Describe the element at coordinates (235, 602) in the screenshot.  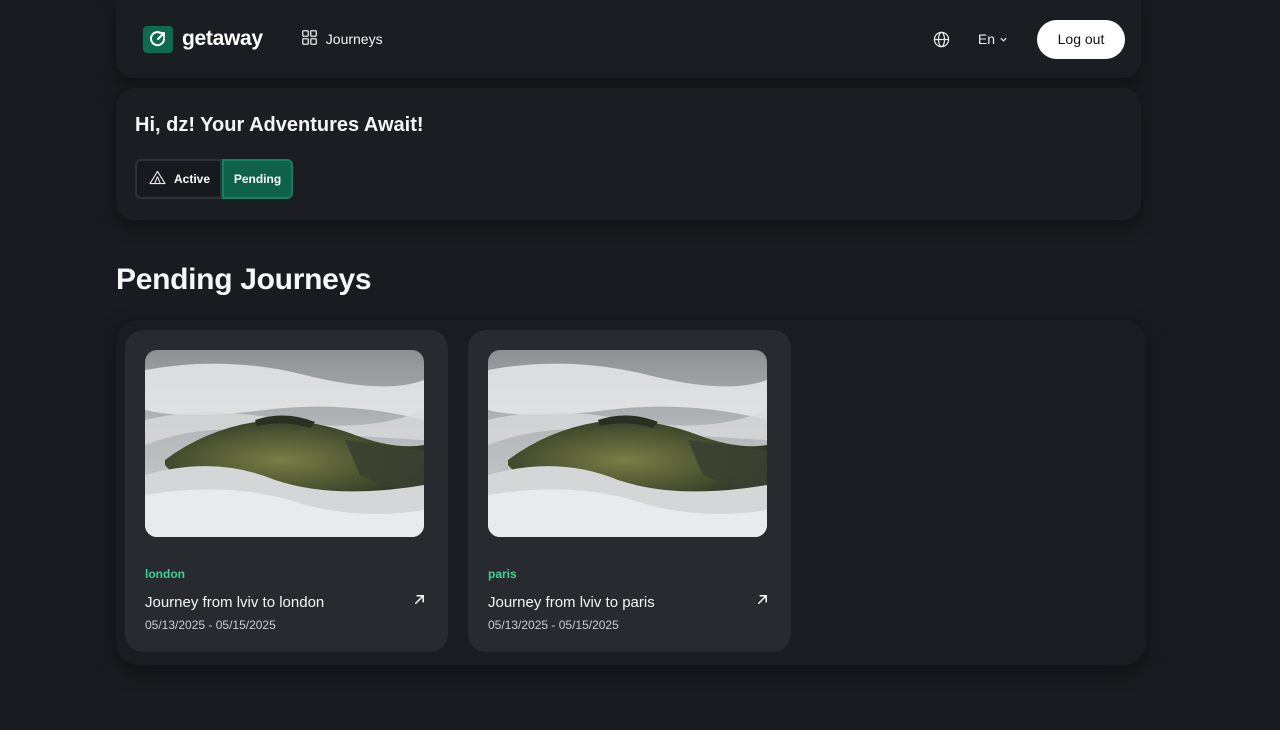
I see `journey-title: Journey from lviv to london` at that location.